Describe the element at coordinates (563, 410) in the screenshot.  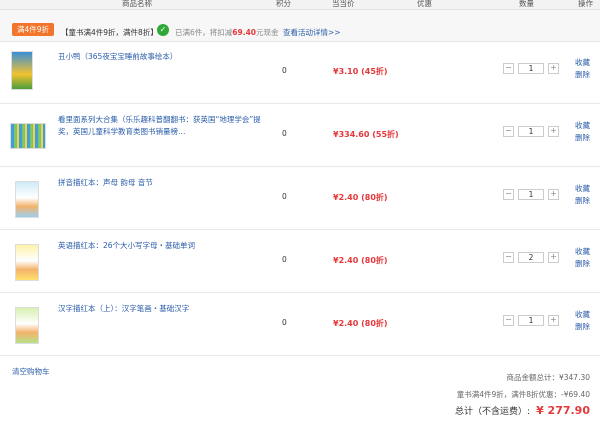
I see `total-value: ¥ 277.90` at that location.